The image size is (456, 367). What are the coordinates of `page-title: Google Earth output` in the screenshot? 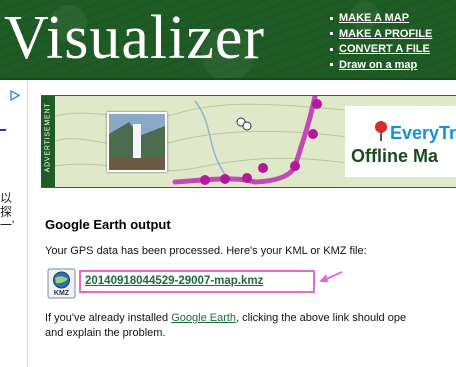 It's located at (108, 224).